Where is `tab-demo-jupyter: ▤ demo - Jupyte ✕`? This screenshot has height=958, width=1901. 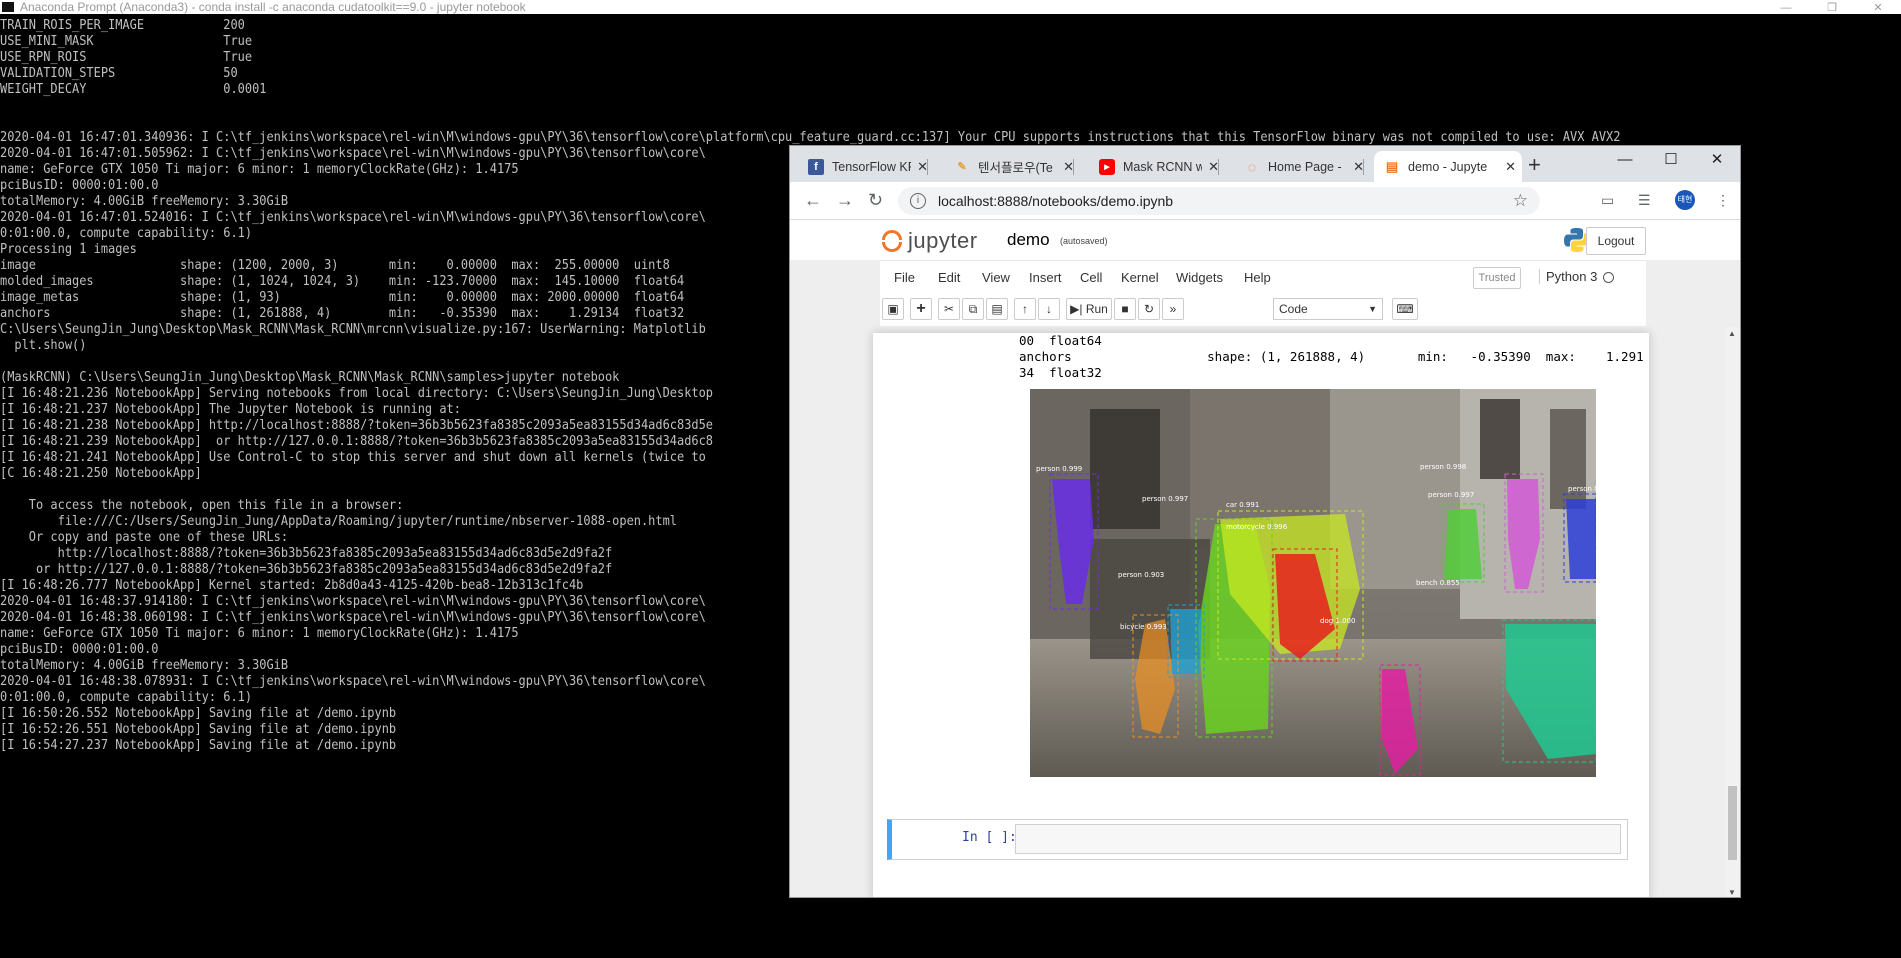 tab-demo-jupyter: ▤ demo - Jupyte ✕ is located at coordinates (1448, 166).